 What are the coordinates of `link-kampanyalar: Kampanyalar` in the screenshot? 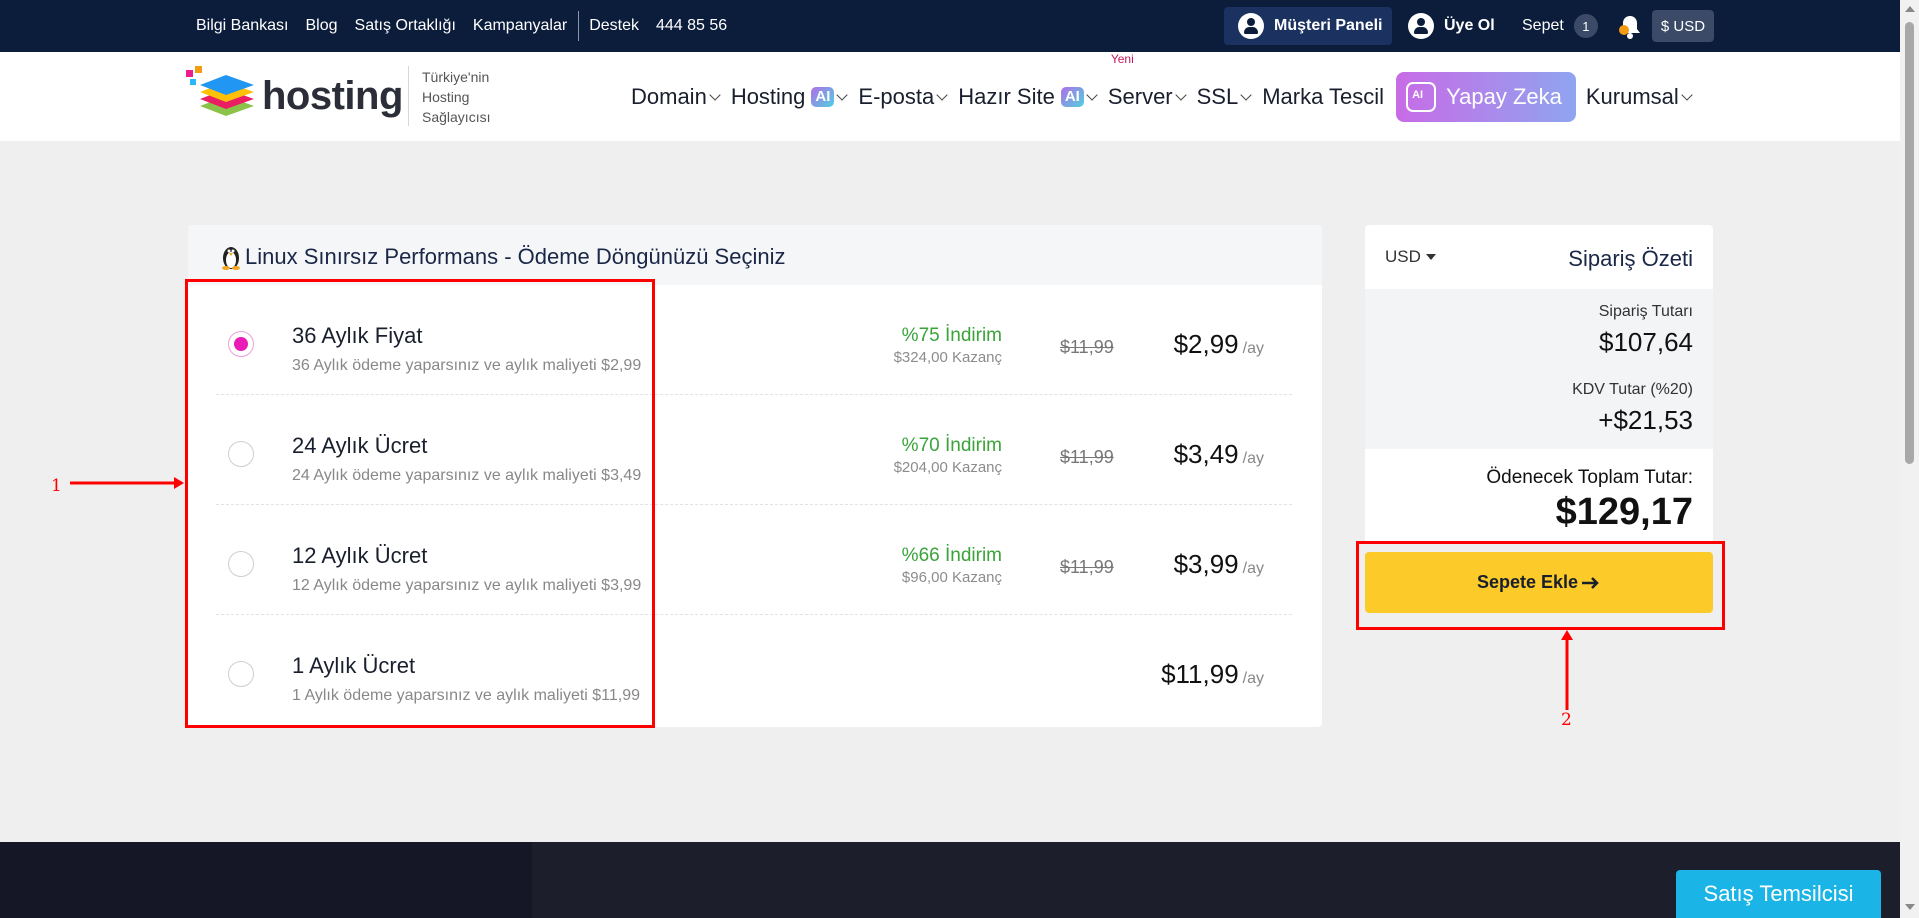 It's located at (520, 26).